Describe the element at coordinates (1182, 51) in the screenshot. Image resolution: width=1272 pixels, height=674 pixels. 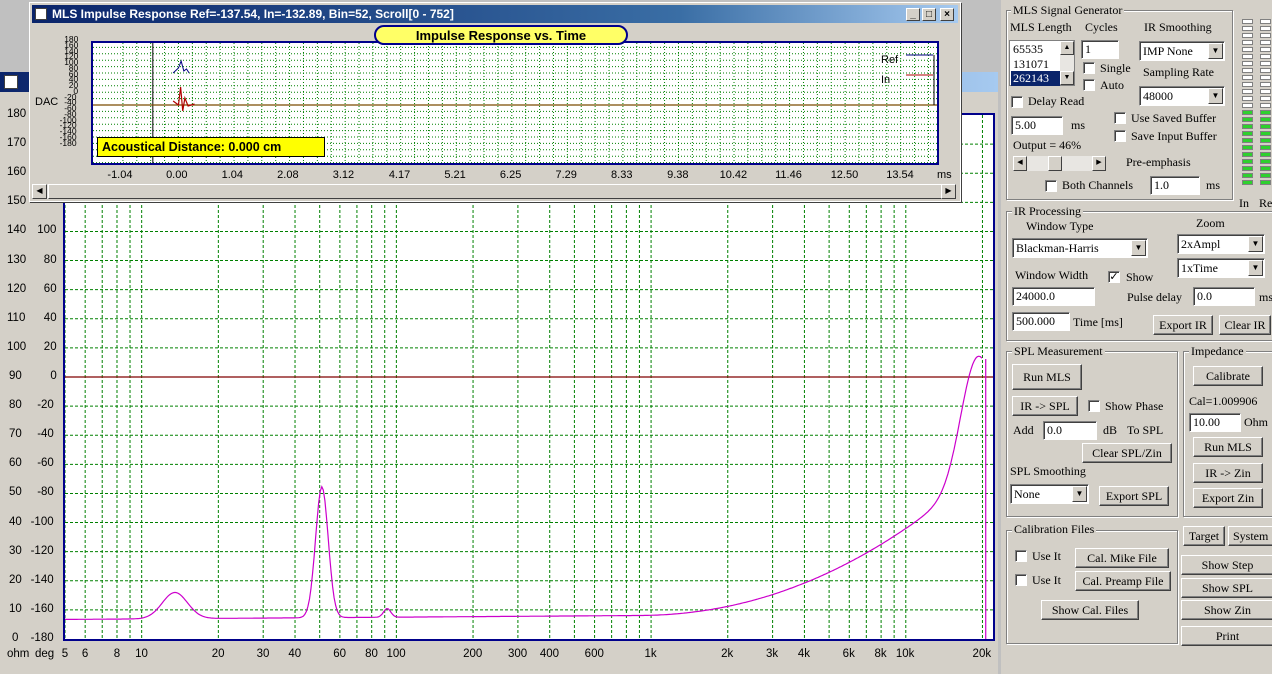
I see `ir-smoothing-select: IMP None ▼` at that location.